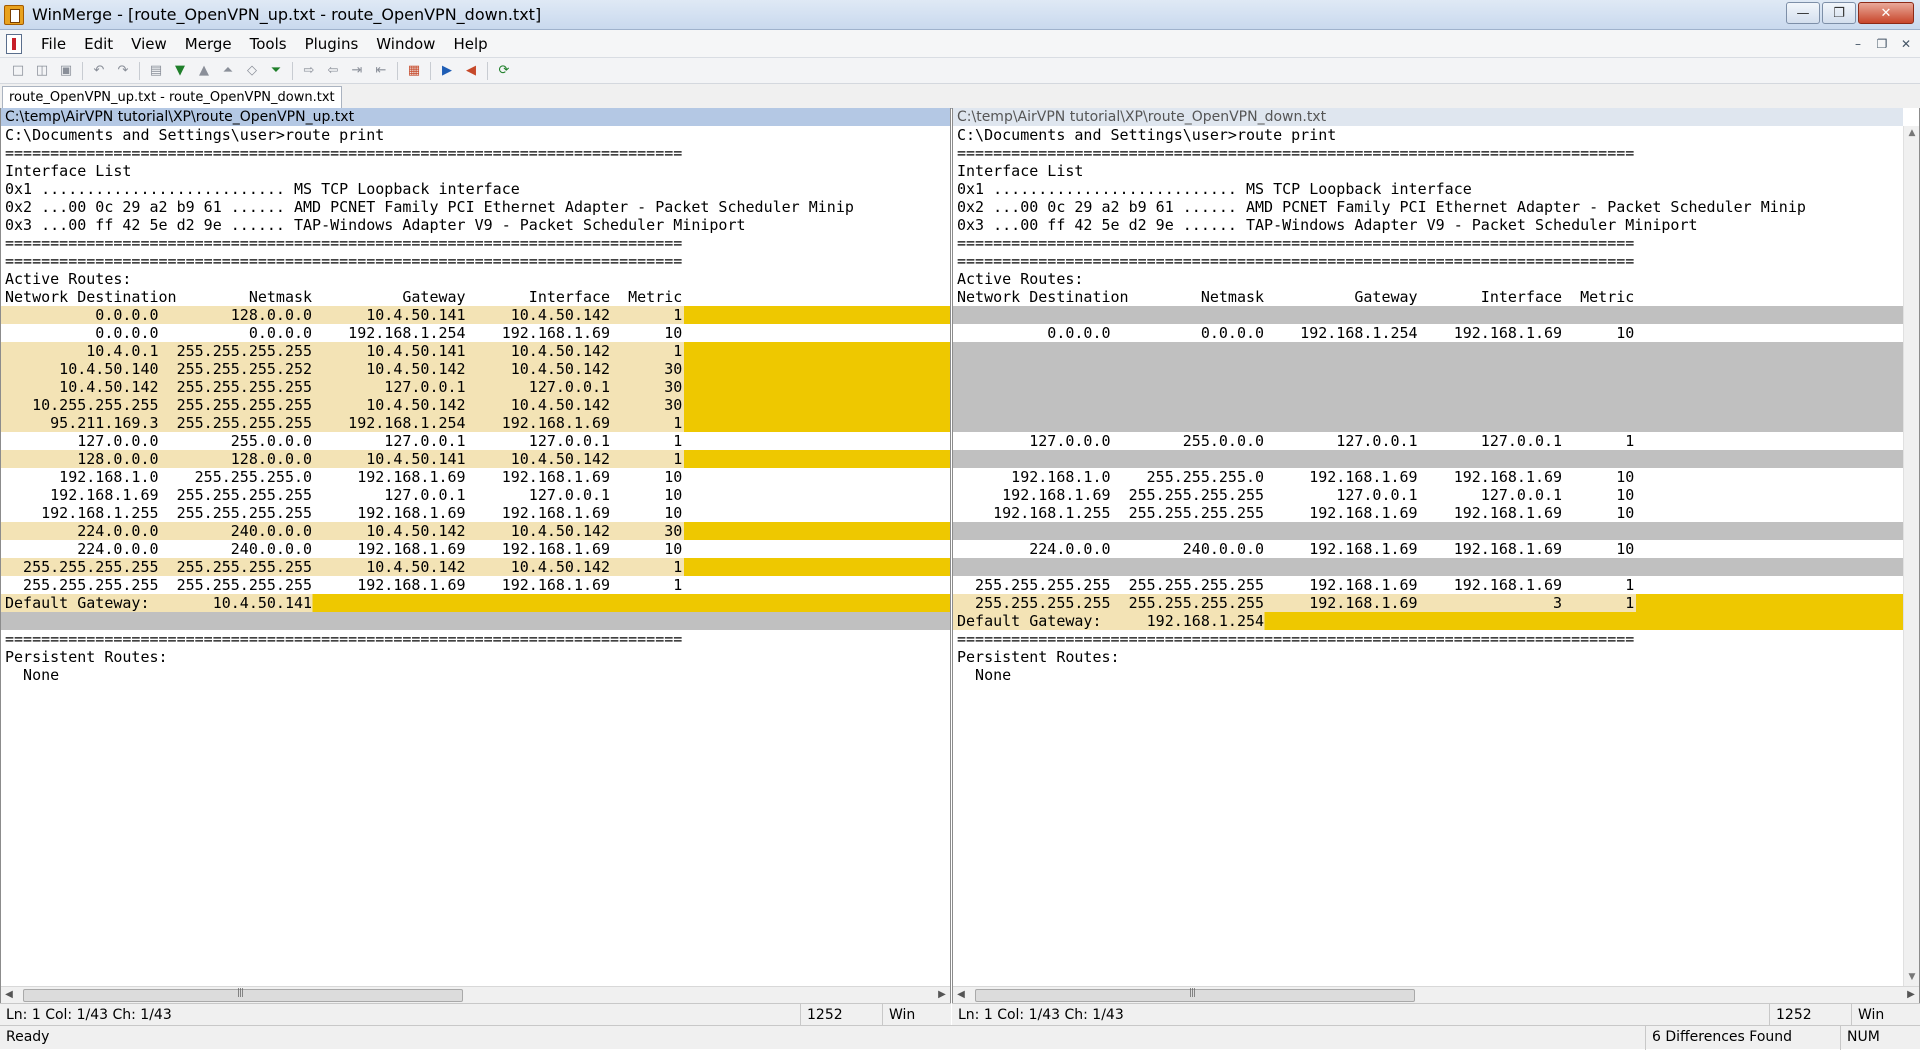 Image resolution: width=1920 pixels, height=1050 pixels. I want to click on menu-view: View, so click(149, 44).